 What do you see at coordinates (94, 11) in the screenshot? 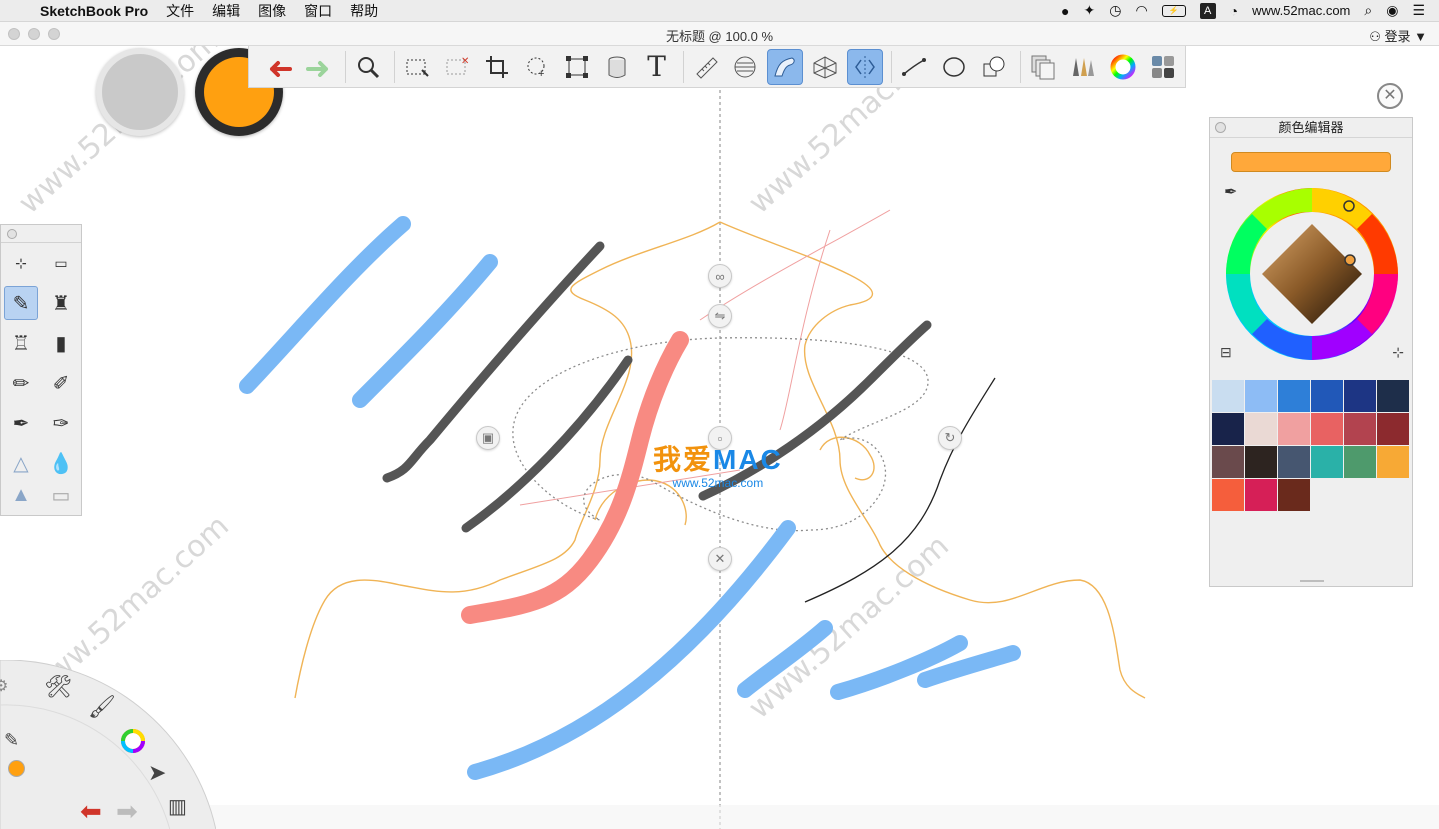
I see `app-menu: SketchBook Pro` at bounding box center [94, 11].